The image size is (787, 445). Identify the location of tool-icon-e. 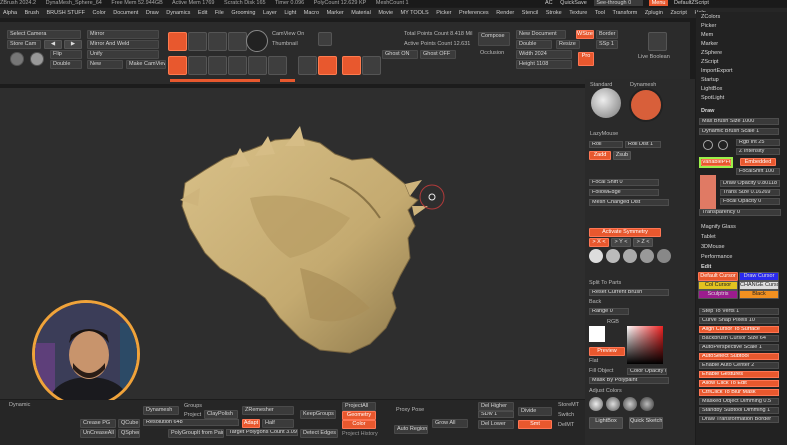
(277, 65).